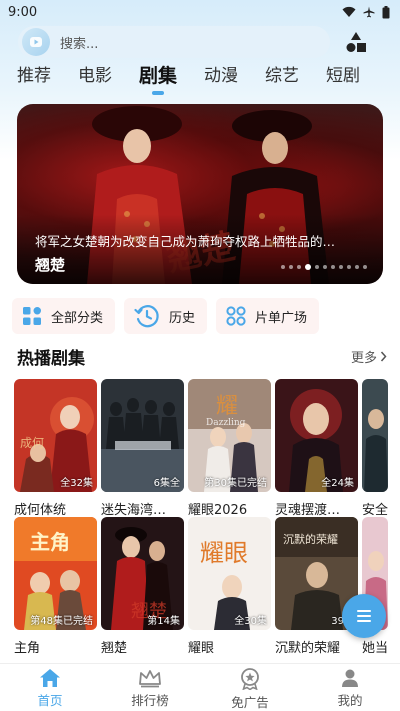 The width and height of the screenshot is (400, 711). What do you see at coordinates (282, 76) in the screenshot?
I see `tab-variety: 综艺` at bounding box center [282, 76].